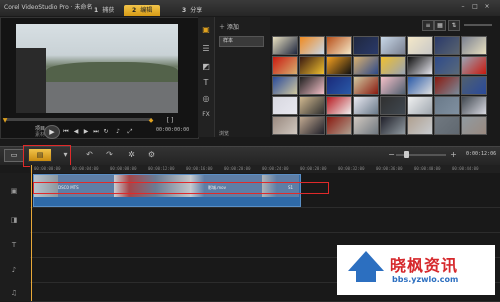 The width and height of the screenshot is (500, 302). Describe the element at coordinates (206, 49) in the screenshot. I see `instant-project-icon: ☰` at that location.